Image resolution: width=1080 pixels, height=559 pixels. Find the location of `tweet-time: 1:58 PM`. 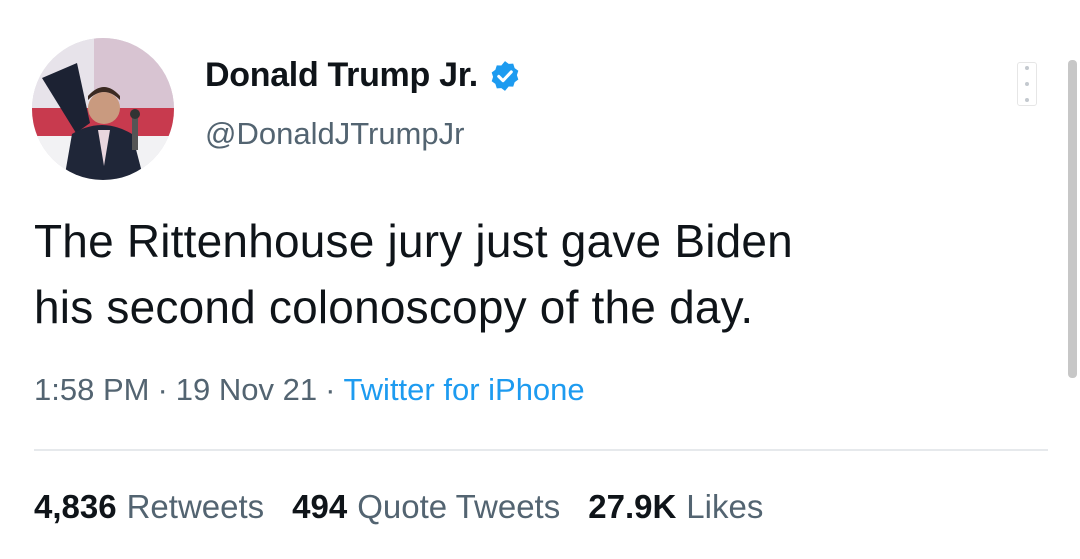

tweet-time: 1:58 PM is located at coordinates (91, 390).